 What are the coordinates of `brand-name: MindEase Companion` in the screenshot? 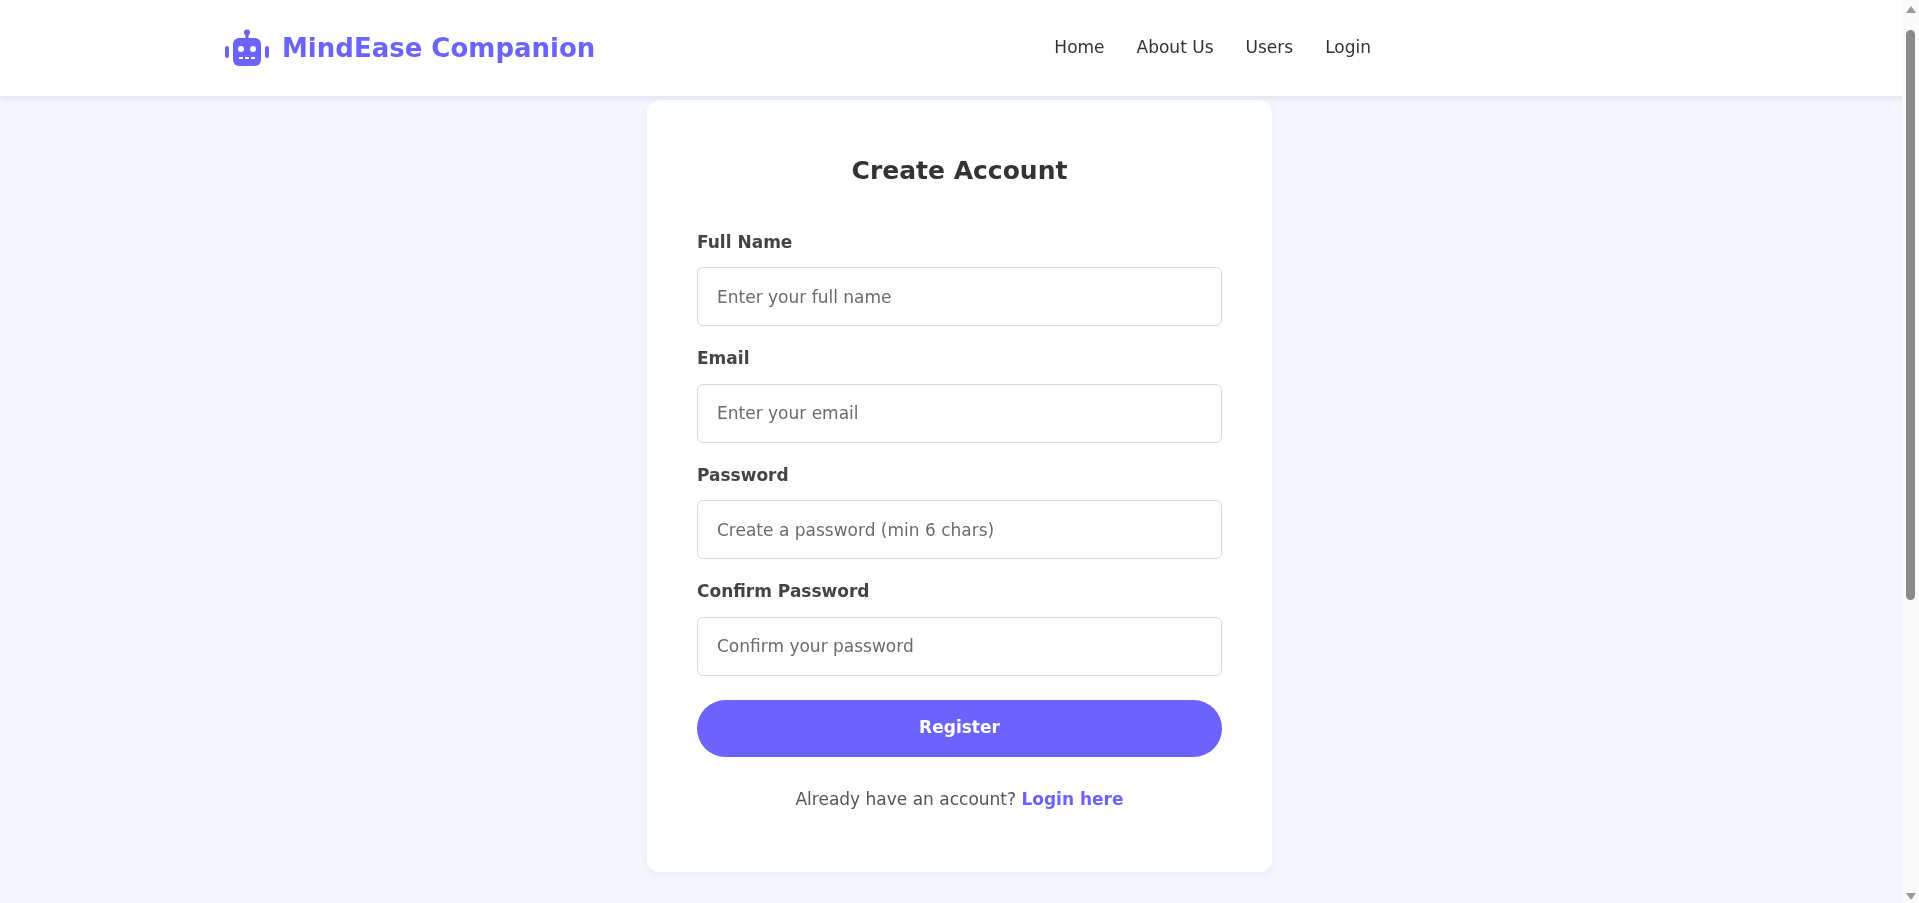 It's located at (439, 48).